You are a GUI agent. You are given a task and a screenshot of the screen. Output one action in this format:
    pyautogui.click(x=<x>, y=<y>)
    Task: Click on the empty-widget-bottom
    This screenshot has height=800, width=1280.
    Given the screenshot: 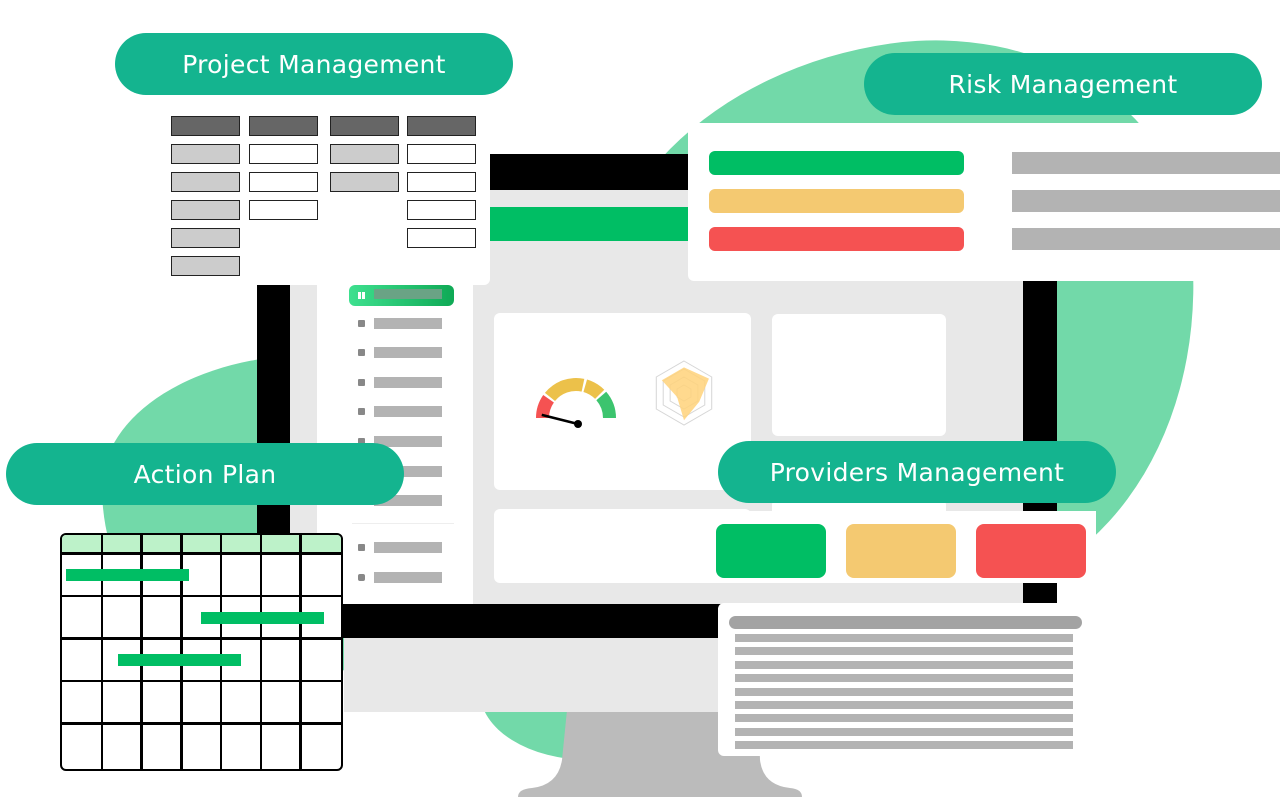 What is the action you would take?
    pyautogui.click(x=622, y=546)
    